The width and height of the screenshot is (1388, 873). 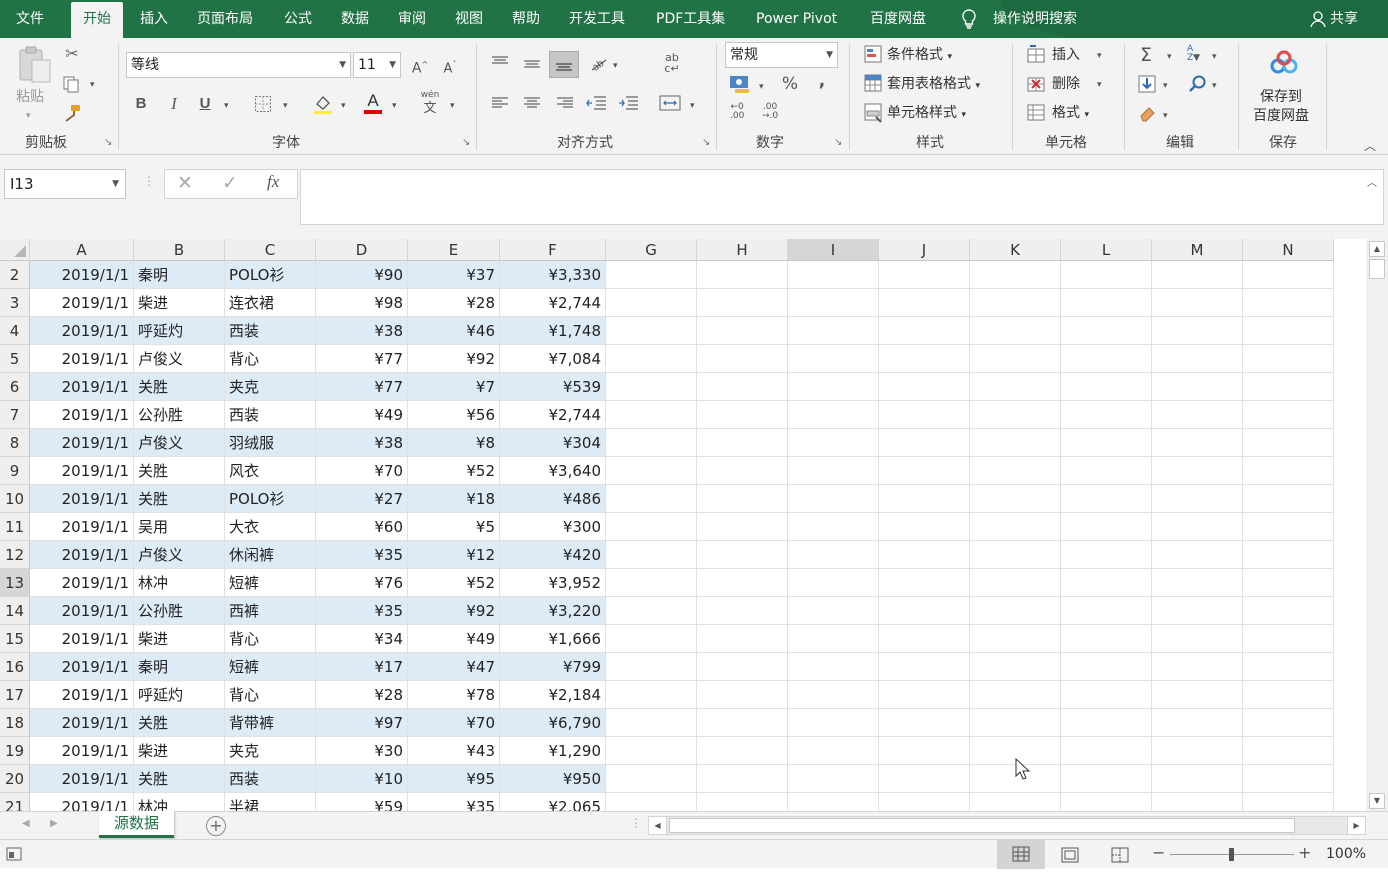 What do you see at coordinates (454, 751) in the screenshot?
I see `cell-e: ¥43` at bounding box center [454, 751].